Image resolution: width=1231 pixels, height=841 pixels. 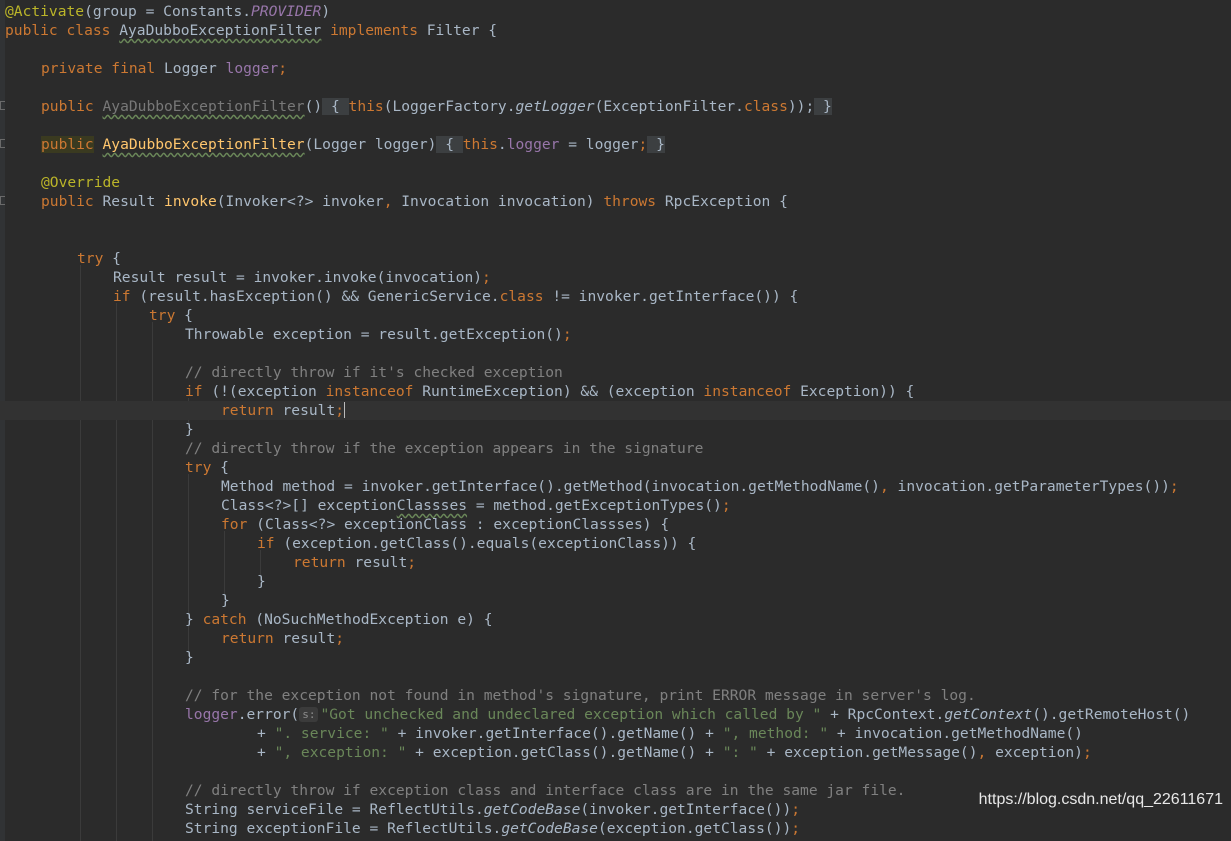 I want to click on current-code-line: return result;, so click(x=615, y=410).